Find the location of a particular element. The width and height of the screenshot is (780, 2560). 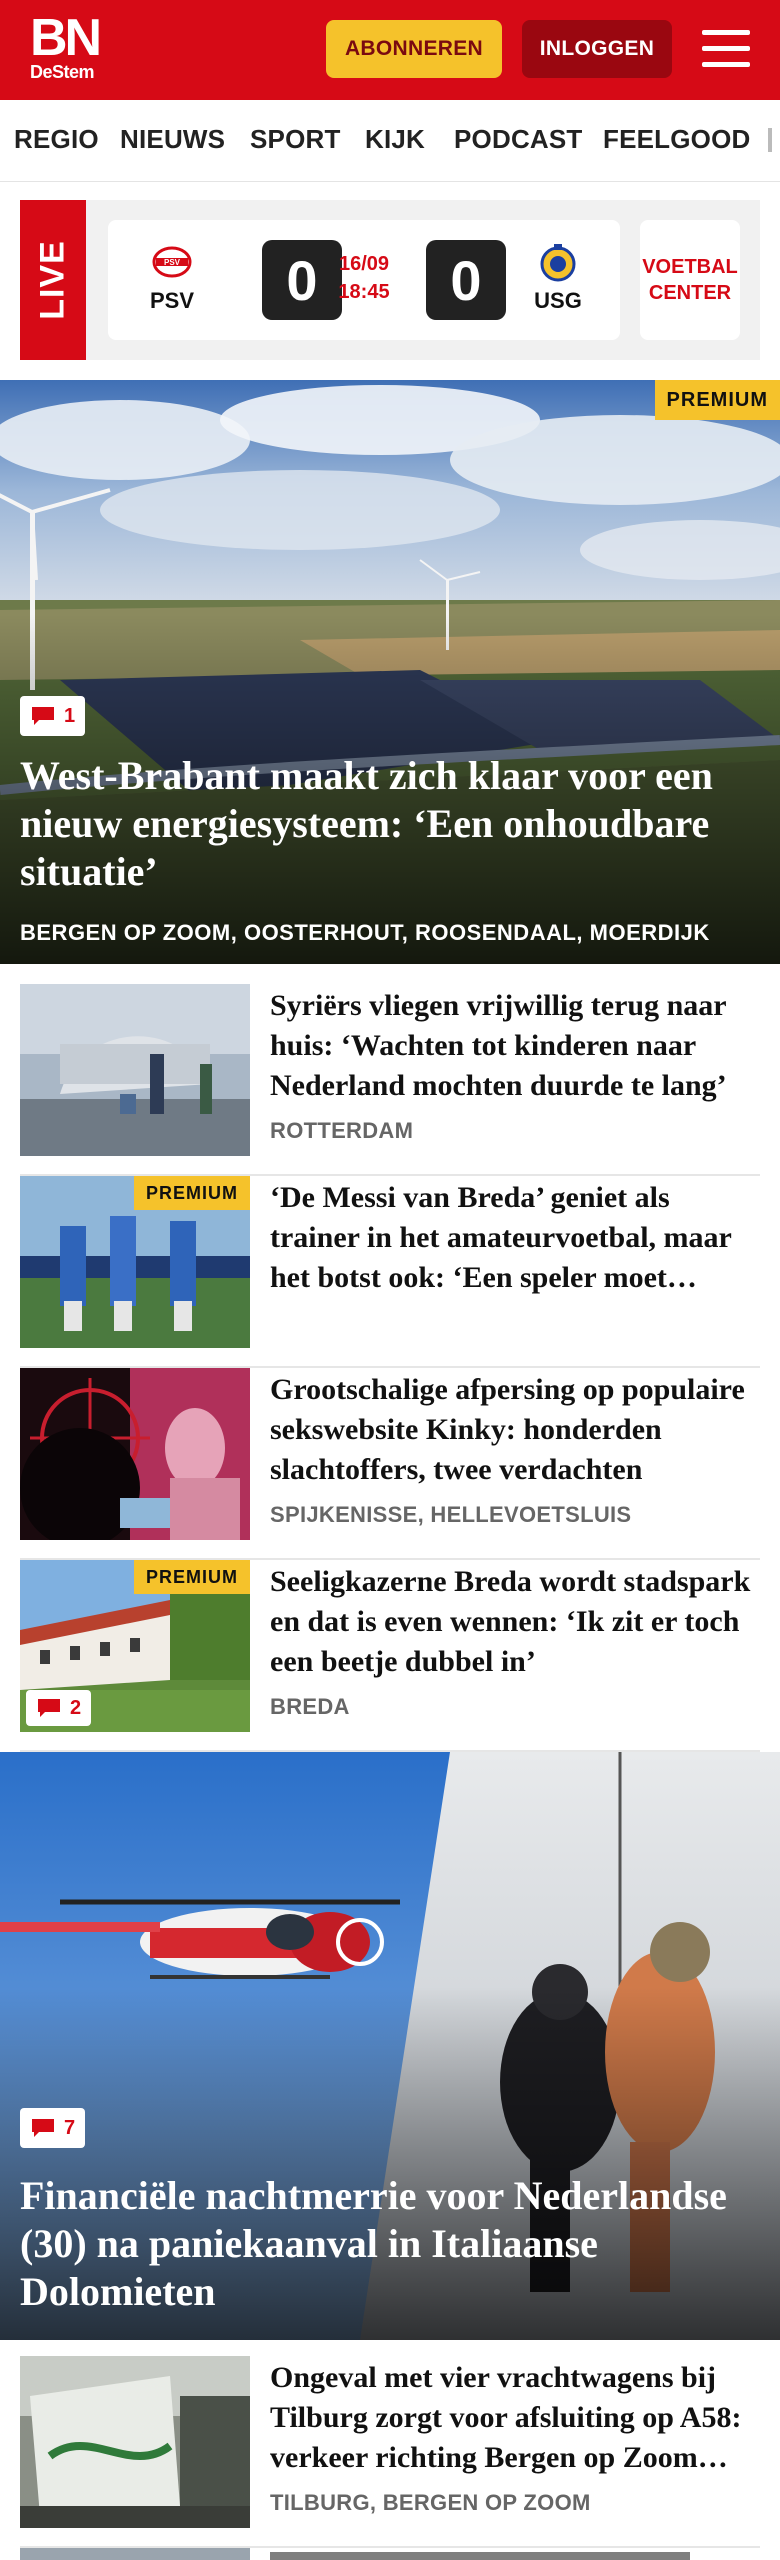

login-button: INLOGGEN is located at coordinates (597, 49).